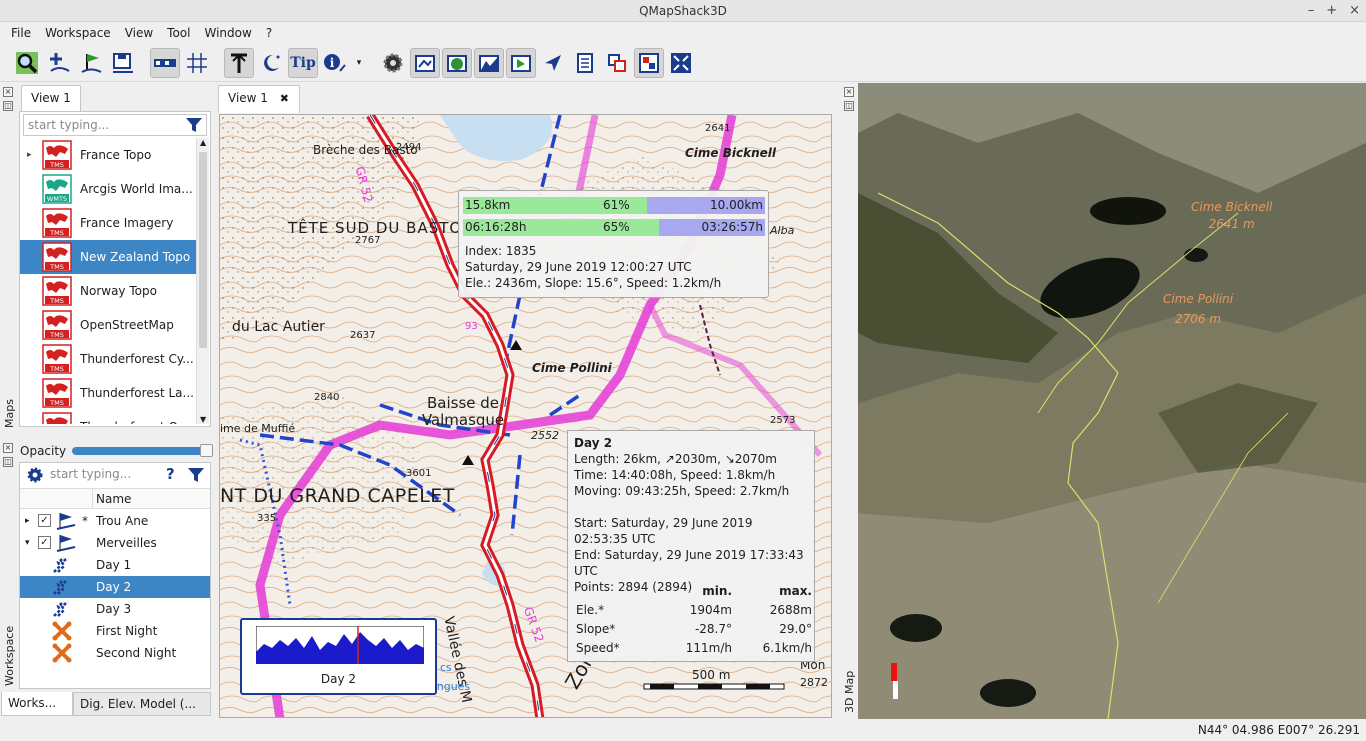  Describe the element at coordinates (108, 155) in the screenshot. I see `map-list-item: ▸ TMS France Topo` at that location.